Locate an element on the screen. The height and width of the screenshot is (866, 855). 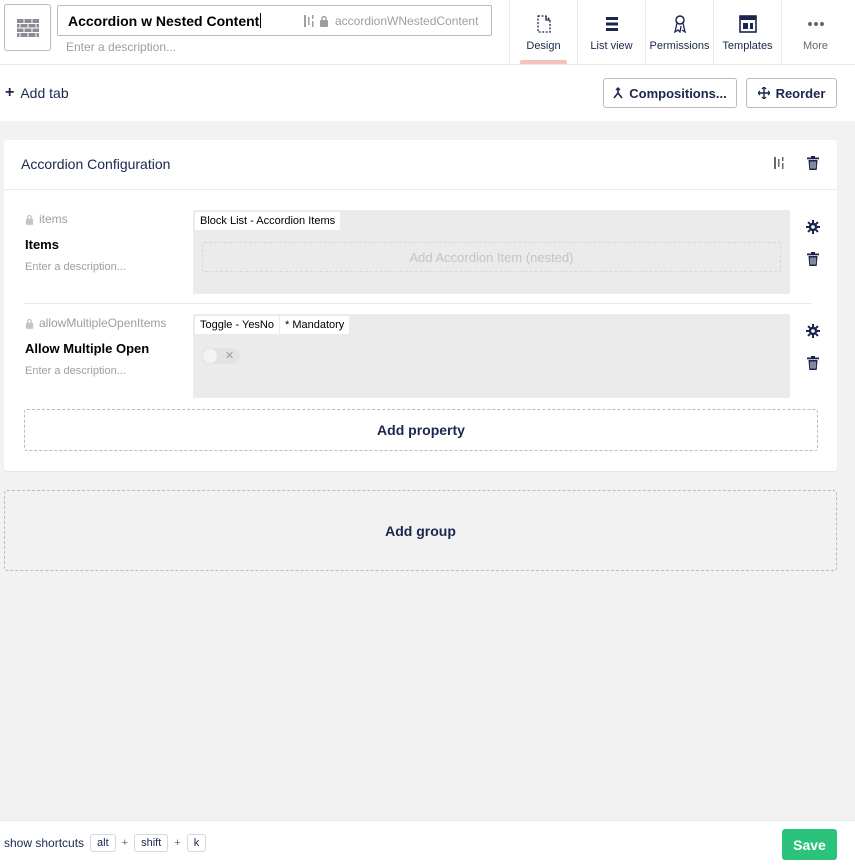
key-k: k is located at coordinates (196, 843).